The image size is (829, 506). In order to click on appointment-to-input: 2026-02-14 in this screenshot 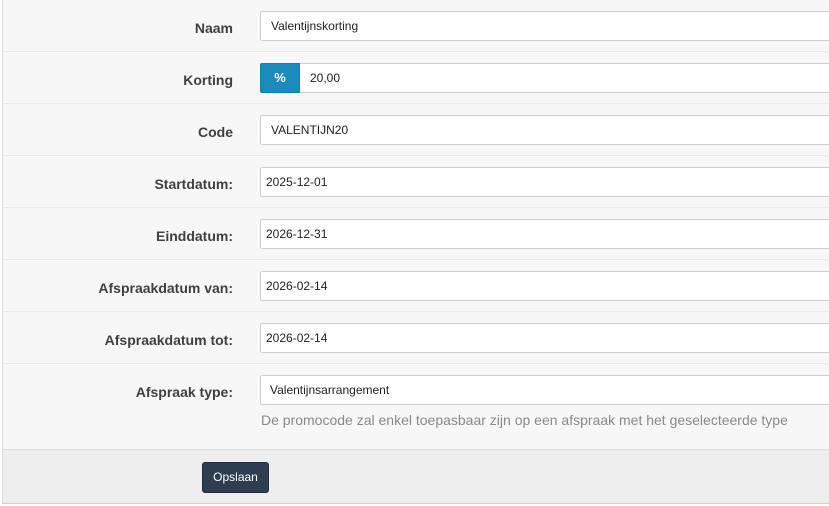, I will do `click(544, 338)`.